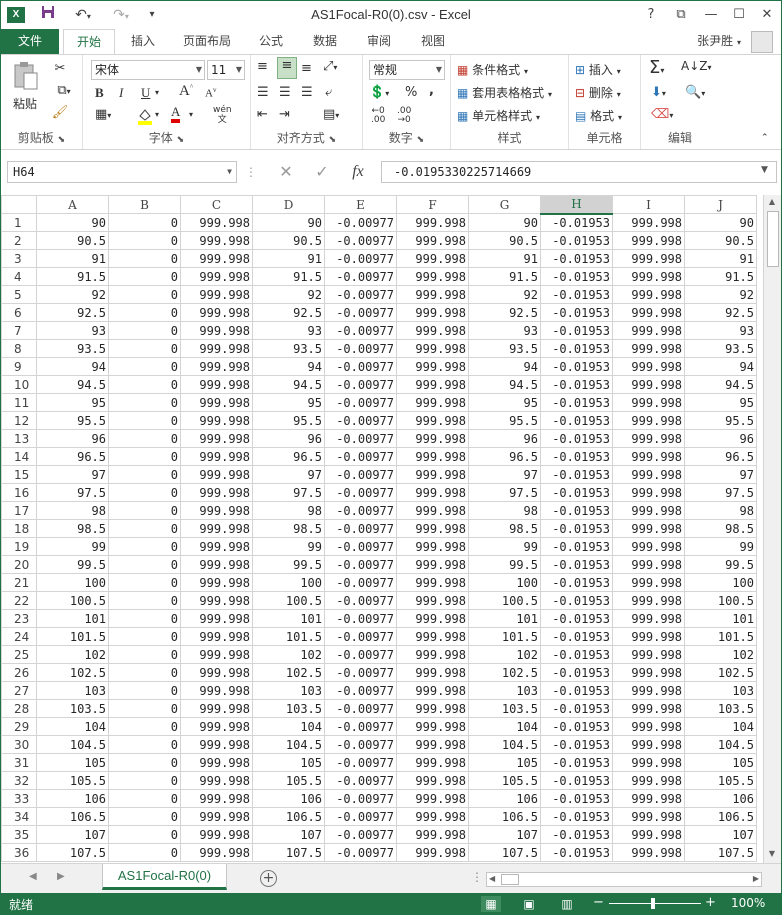  What do you see at coordinates (360, 204) in the screenshot?
I see `column-header: E` at bounding box center [360, 204].